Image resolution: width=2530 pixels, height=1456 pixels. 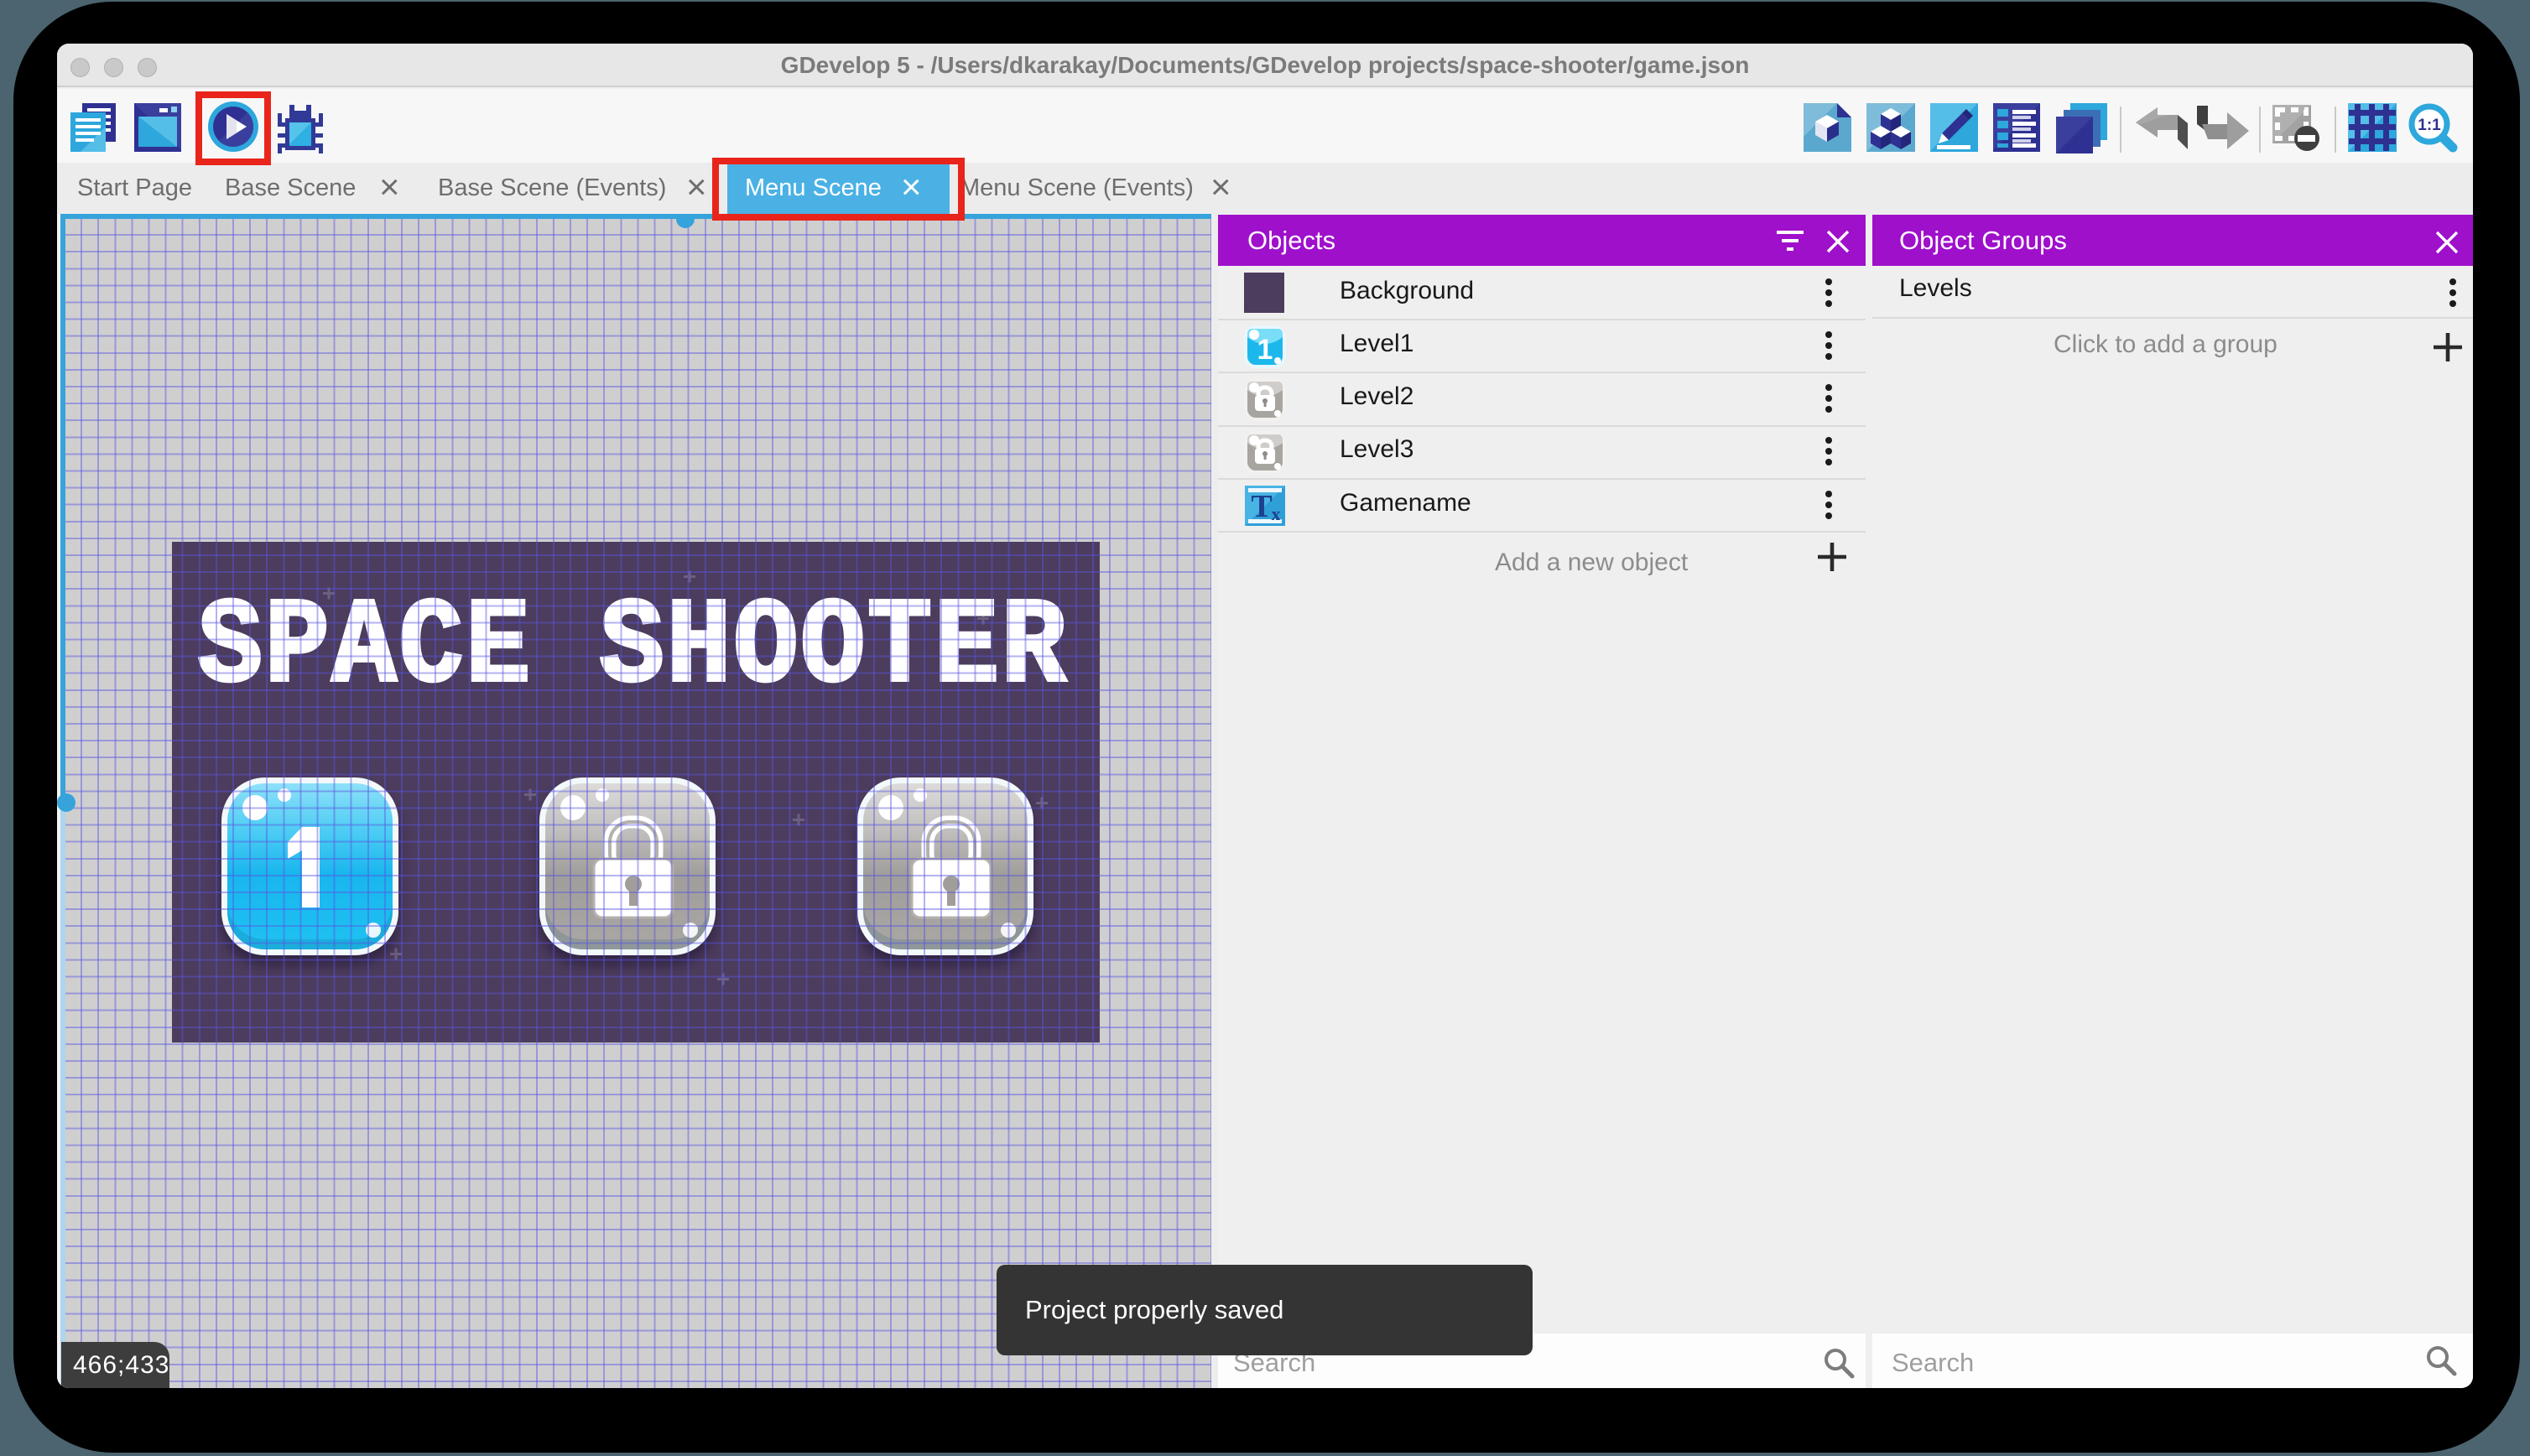 I want to click on svg-text: T, so click(x=1261, y=507).